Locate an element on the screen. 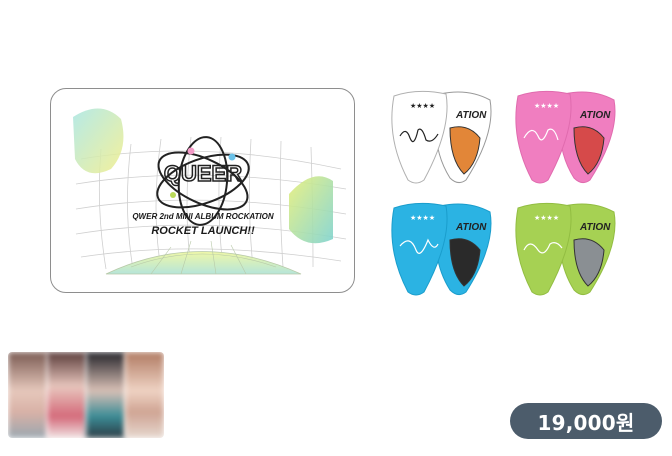 This screenshot has width=672, height=456. guitar-pick-set-pink: ATION ★★★★ is located at coordinates (567, 138).